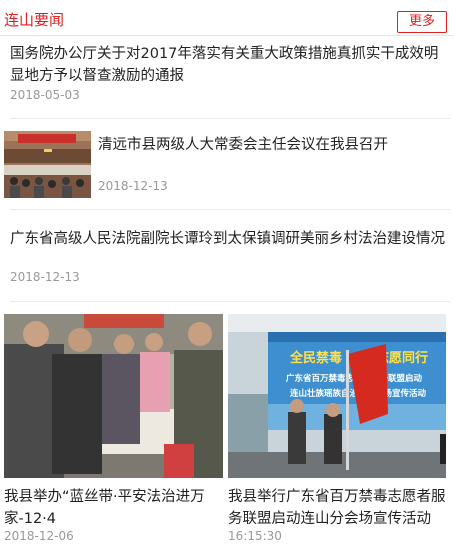  I want to click on outdoor-event-photo, so click(113, 396).